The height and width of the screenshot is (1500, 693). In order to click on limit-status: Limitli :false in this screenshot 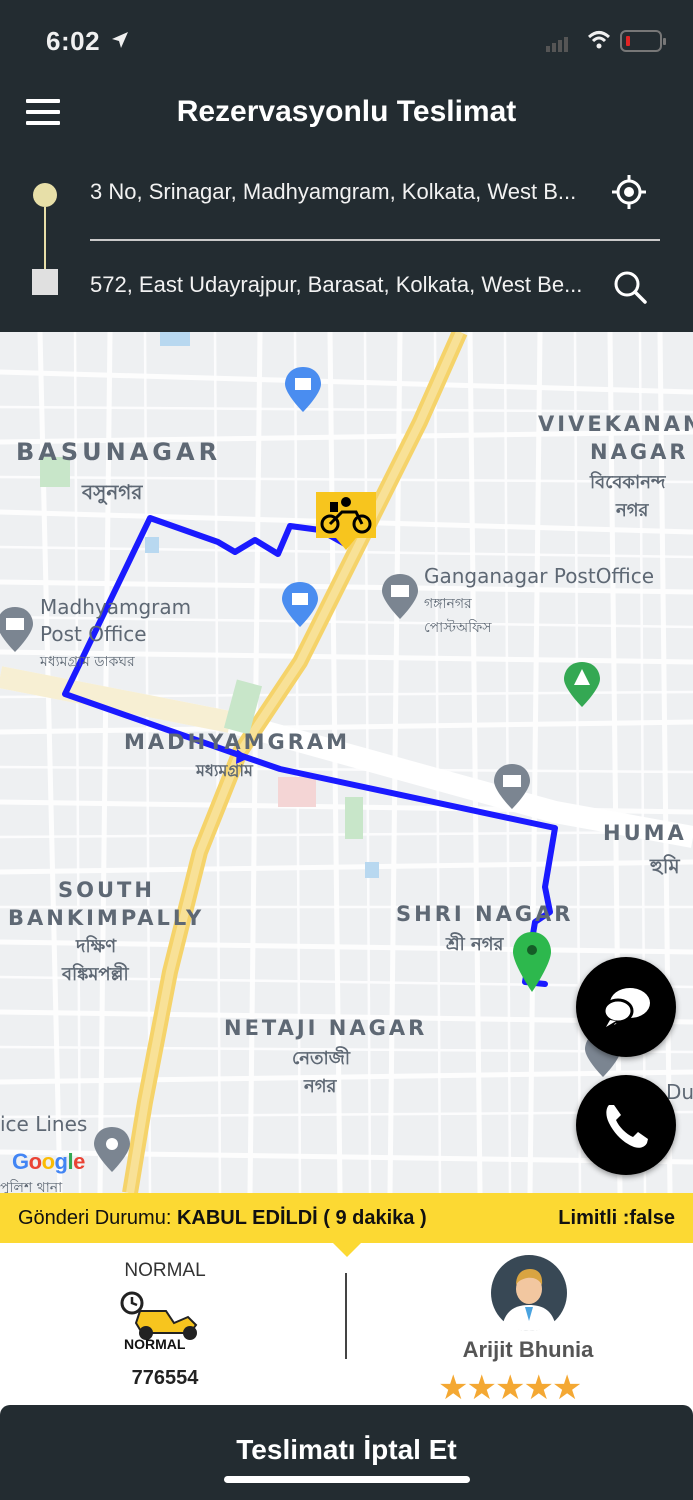, I will do `click(616, 1218)`.